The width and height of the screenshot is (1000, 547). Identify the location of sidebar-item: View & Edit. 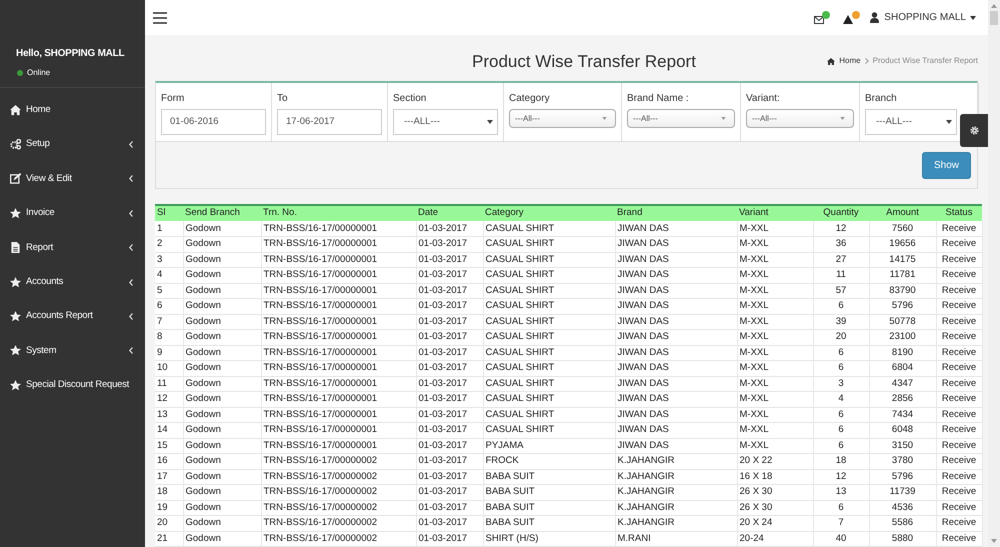
(72, 179).